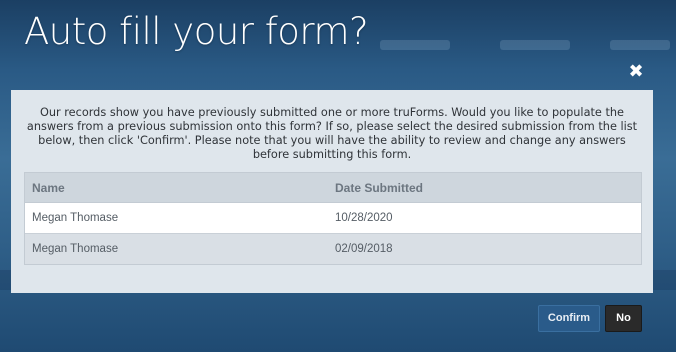  What do you see at coordinates (196, 31) in the screenshot?
I see `modal-title: Auto fill your form?` at bounding box center [196, 31].